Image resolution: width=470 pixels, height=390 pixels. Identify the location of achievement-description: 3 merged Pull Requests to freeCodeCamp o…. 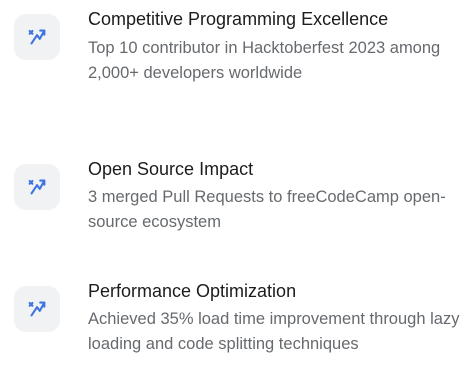
(267, 209).